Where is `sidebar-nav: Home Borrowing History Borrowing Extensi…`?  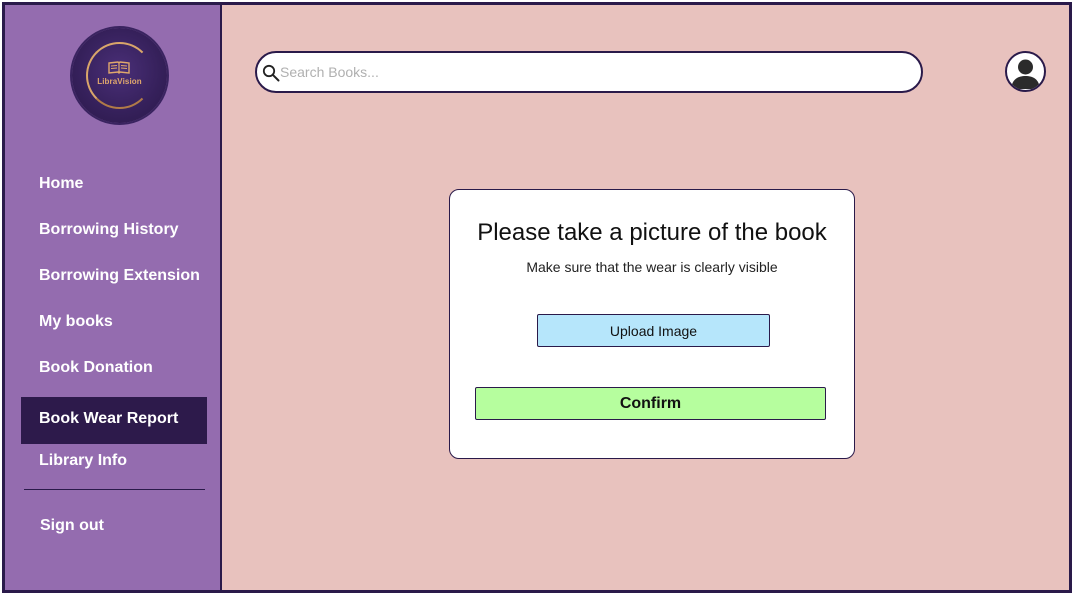 sidebar-nav: Home Borrowing History Borrowing Extensi… is located at coordinates (114, 328).